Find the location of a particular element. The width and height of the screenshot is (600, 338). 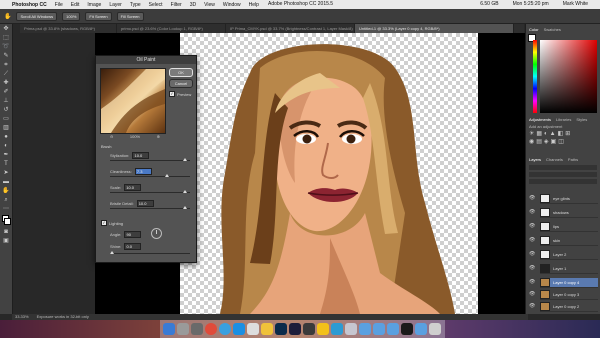

dodge-tool-icon: ◐ is located at coordinates (6, 146).